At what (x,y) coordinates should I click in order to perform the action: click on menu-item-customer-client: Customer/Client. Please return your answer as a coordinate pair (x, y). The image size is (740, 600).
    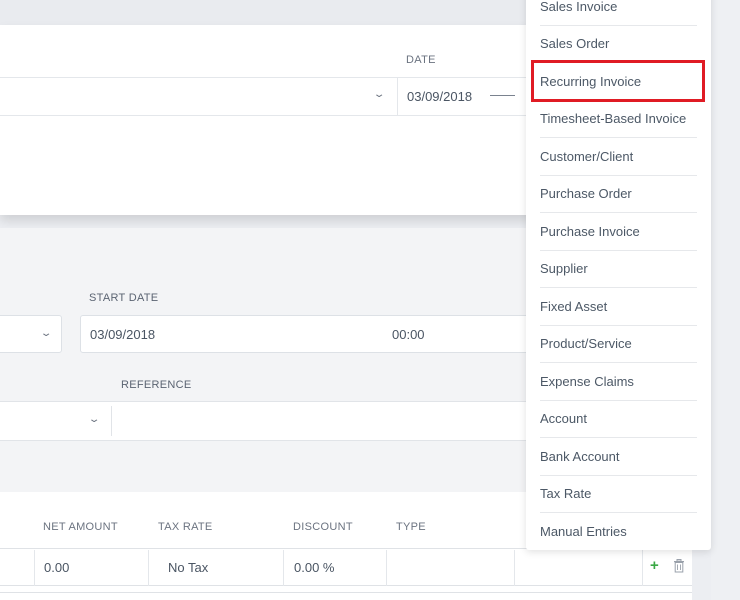
    Looking at the image, I should click on (618, 157).